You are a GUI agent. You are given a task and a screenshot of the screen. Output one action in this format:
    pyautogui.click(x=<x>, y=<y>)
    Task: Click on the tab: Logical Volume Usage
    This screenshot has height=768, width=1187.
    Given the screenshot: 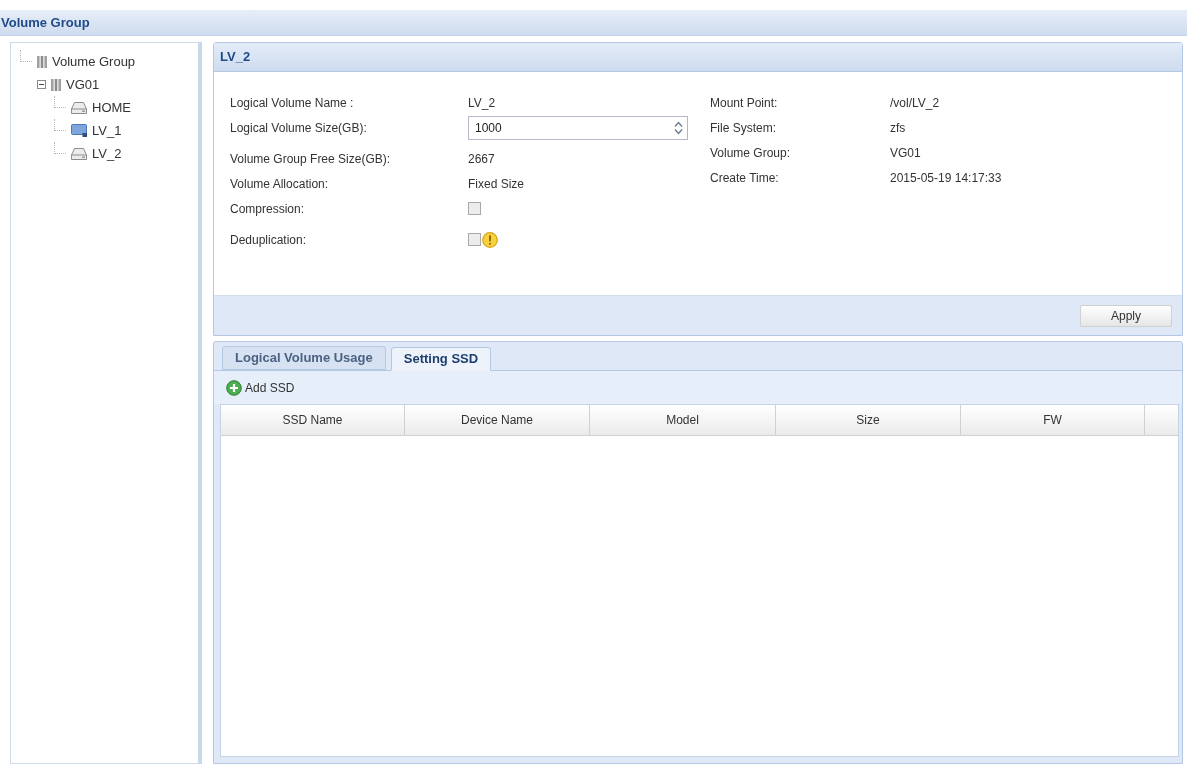 What is the action you would take?
    pyautogui.click(x=304, y=358)
    